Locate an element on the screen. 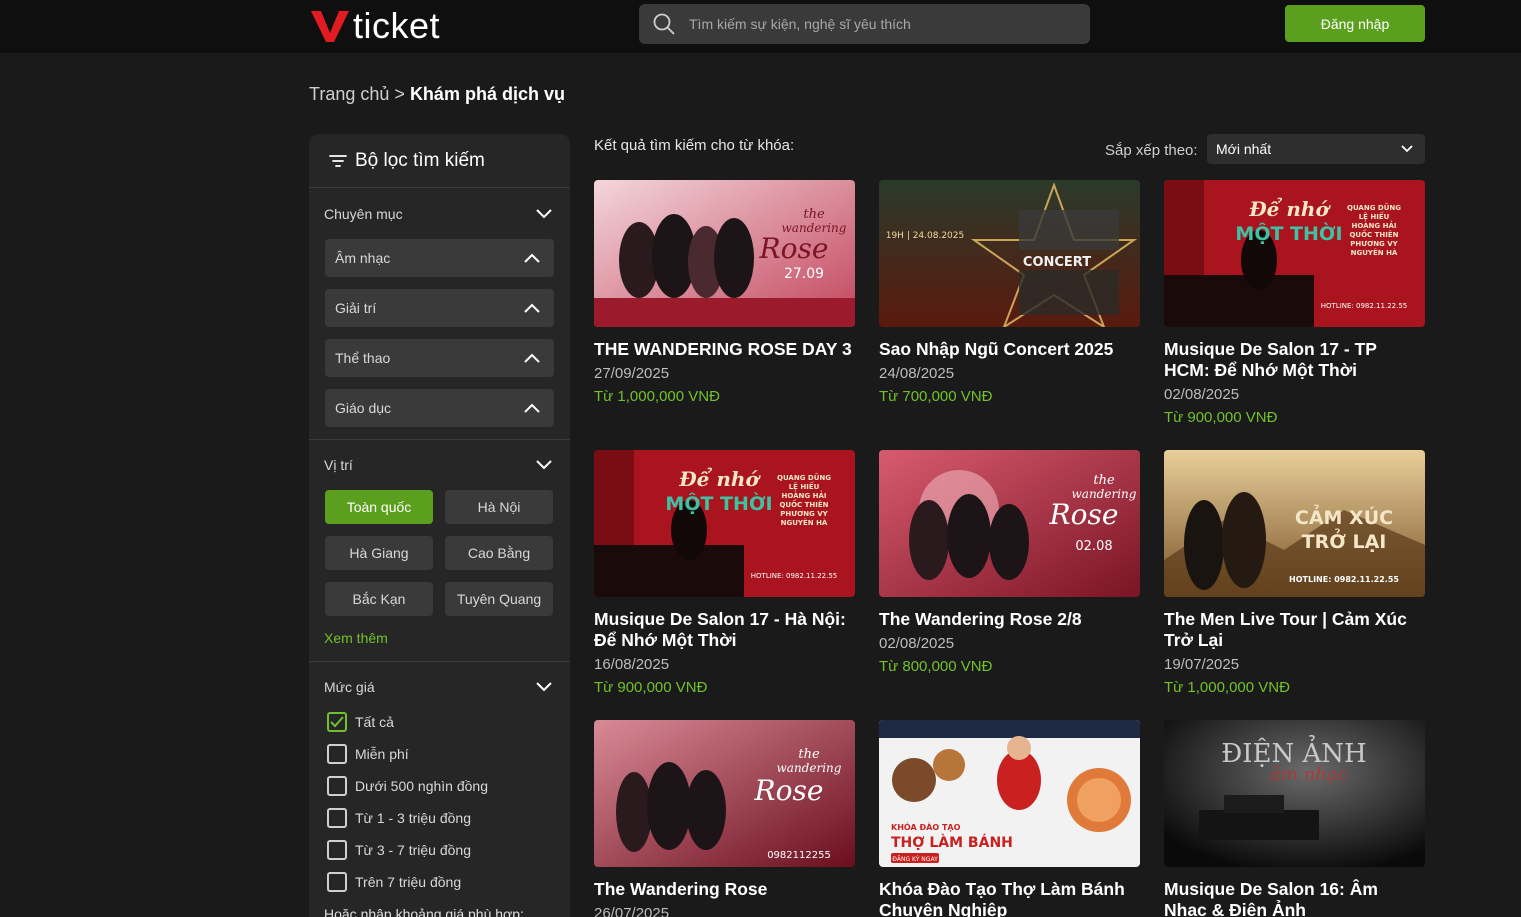 This screenshot has width=1521, height=917. category-item-sports: Thể thao is located at coordinates (439, 358).